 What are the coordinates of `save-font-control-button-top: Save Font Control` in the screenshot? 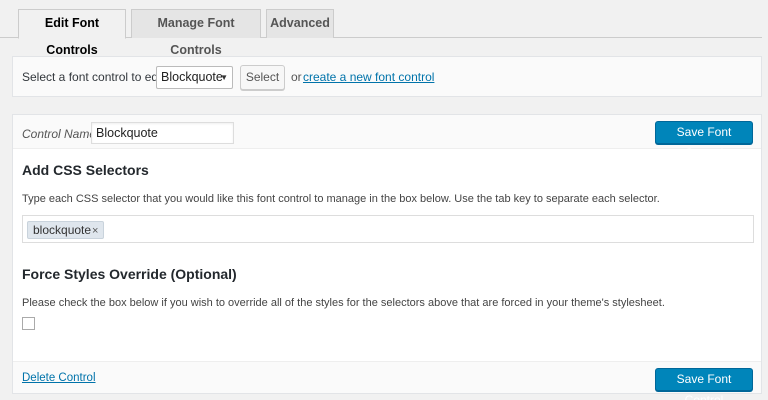 It's located at (704, 140).